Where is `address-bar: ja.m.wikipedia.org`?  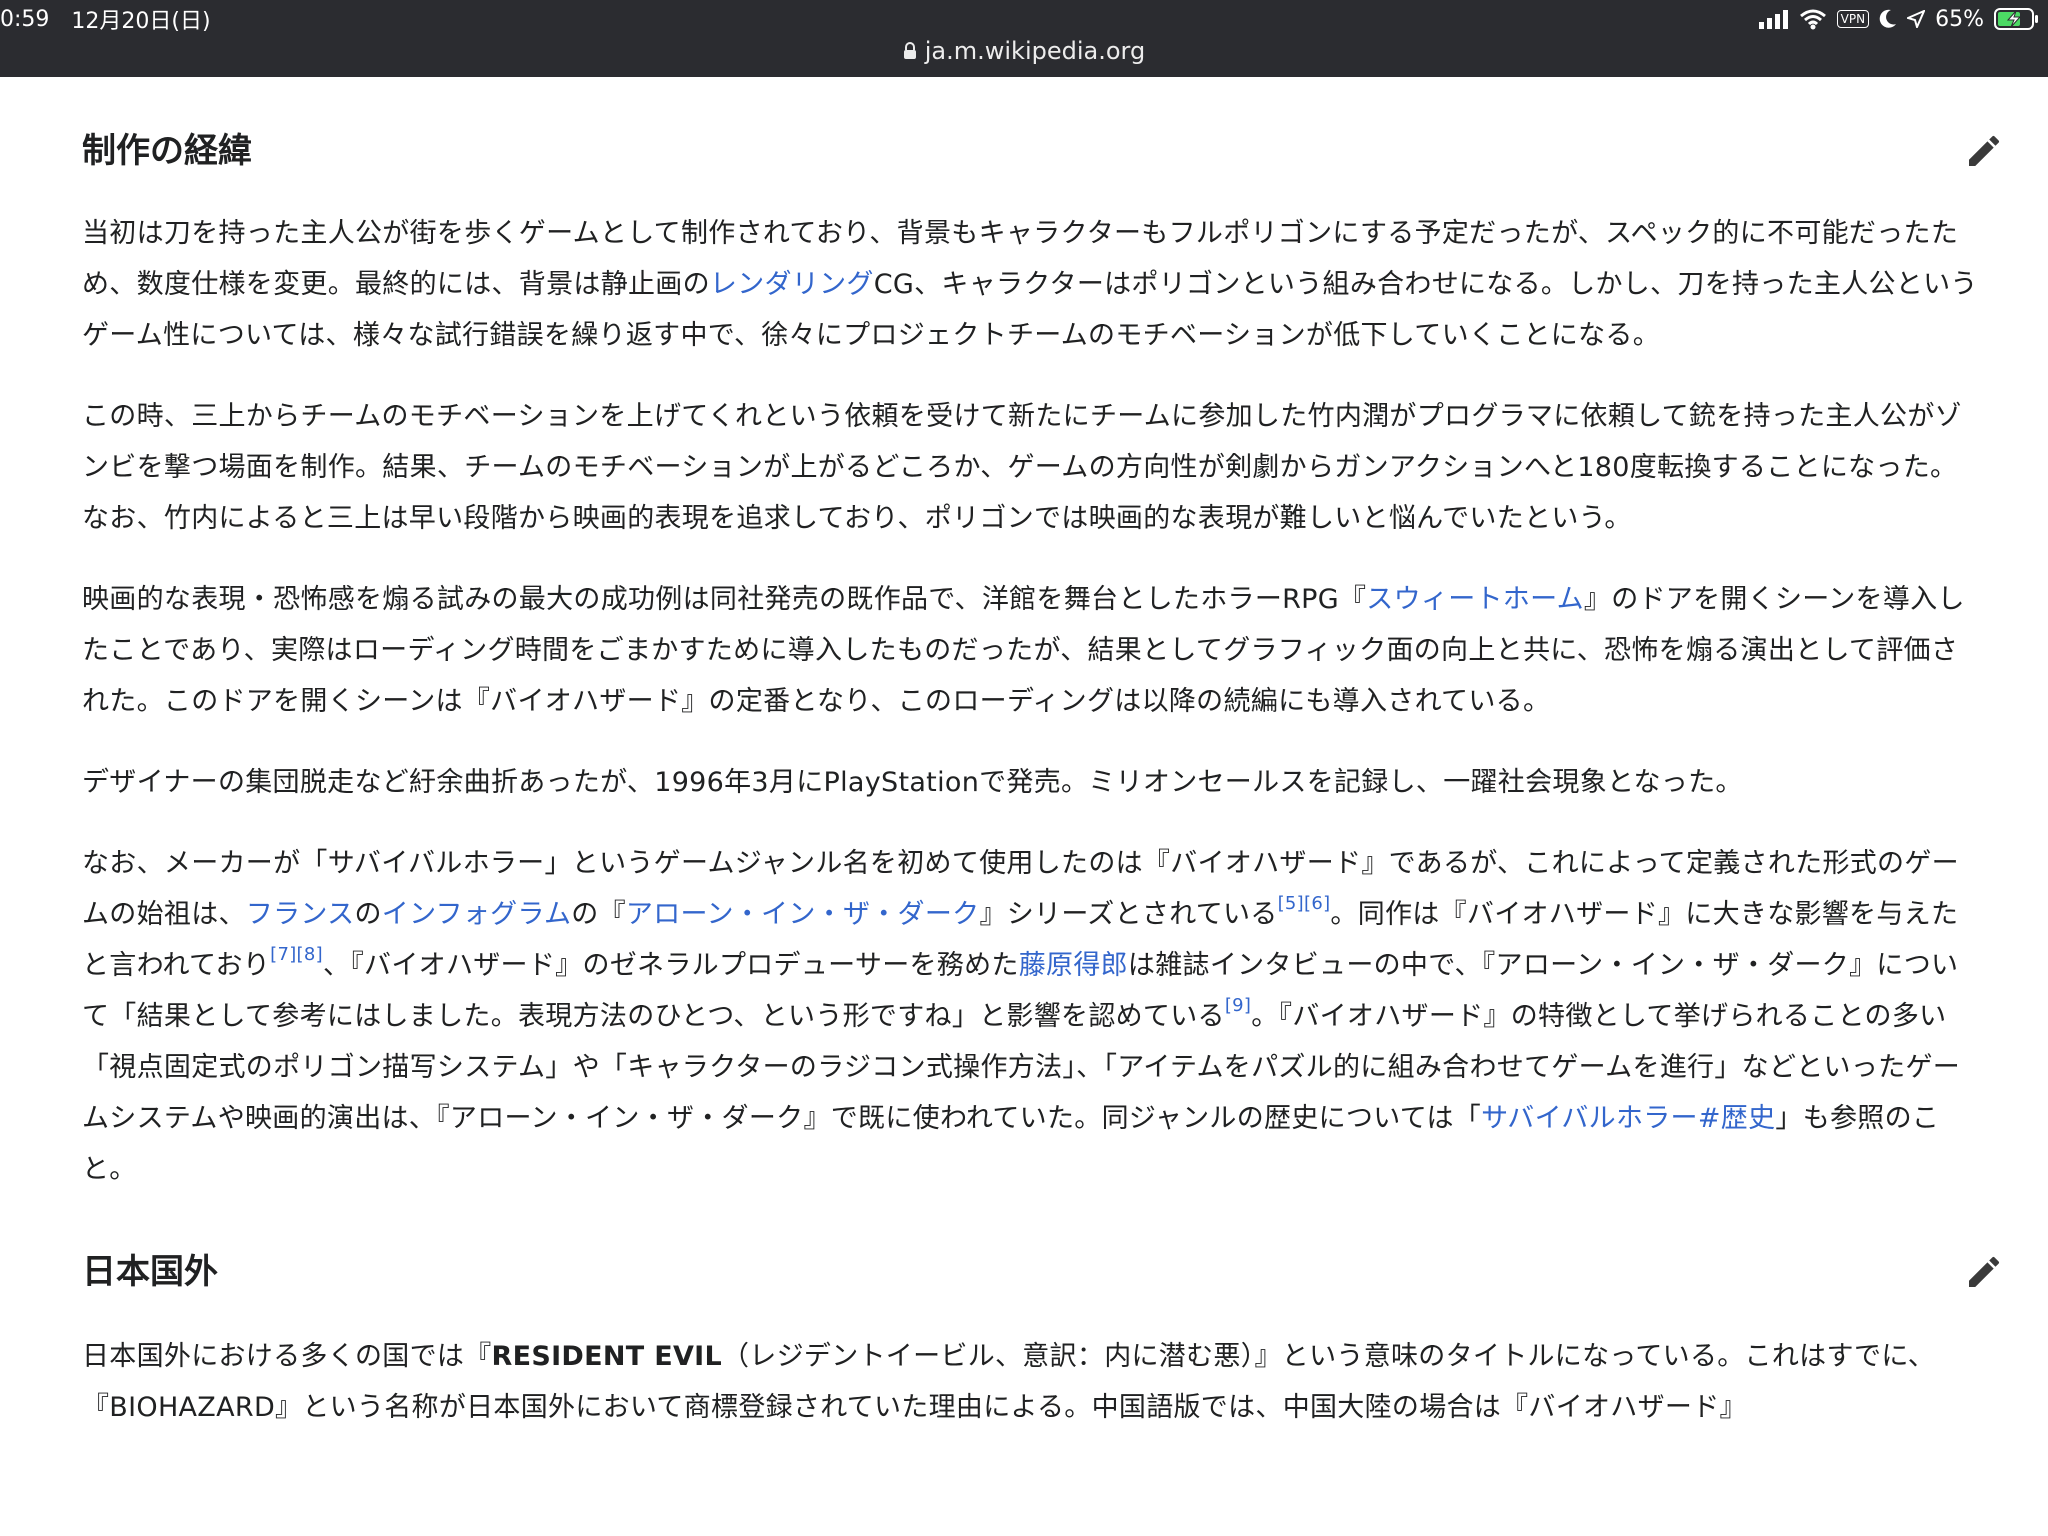 address-bar: ja.m.wikipedia.org is located at coordinates (1024, 51).